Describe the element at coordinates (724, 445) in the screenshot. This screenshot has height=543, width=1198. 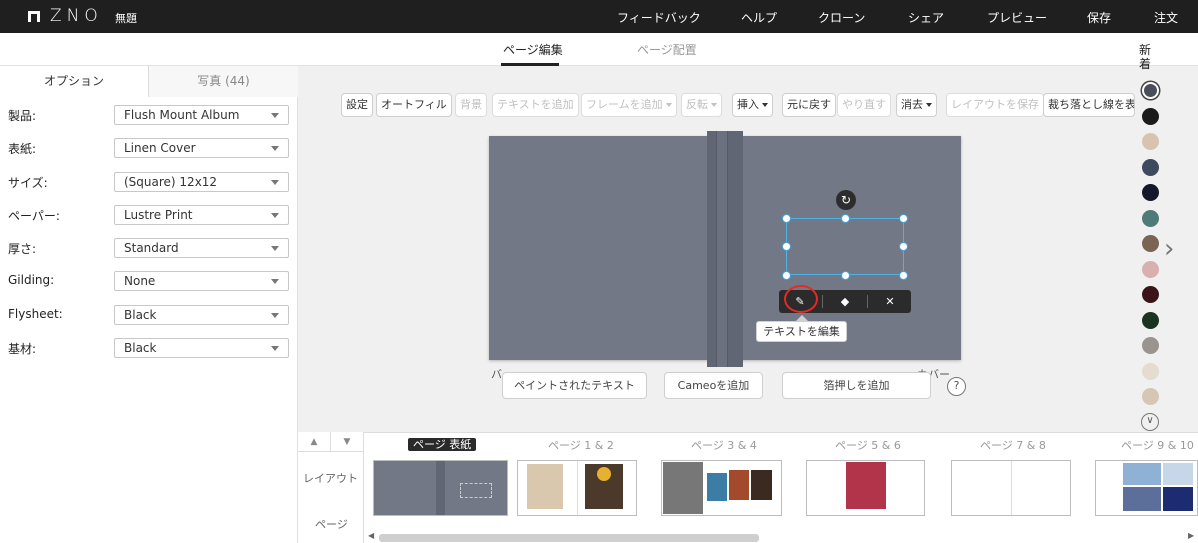
I see `page-label-3-4: ページ 3 & 4` at that location.